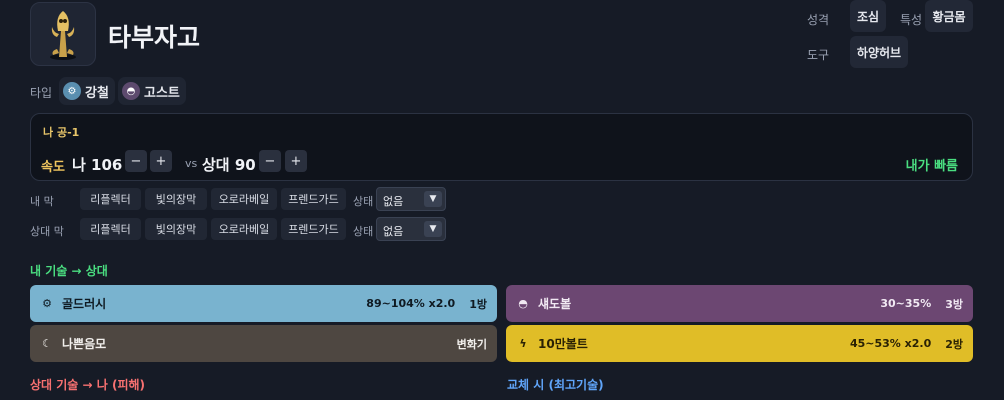 This screenshot has height=400, width=1004. I want to click on opp-light-screen-button: 빛의장막, so click(176, 229).